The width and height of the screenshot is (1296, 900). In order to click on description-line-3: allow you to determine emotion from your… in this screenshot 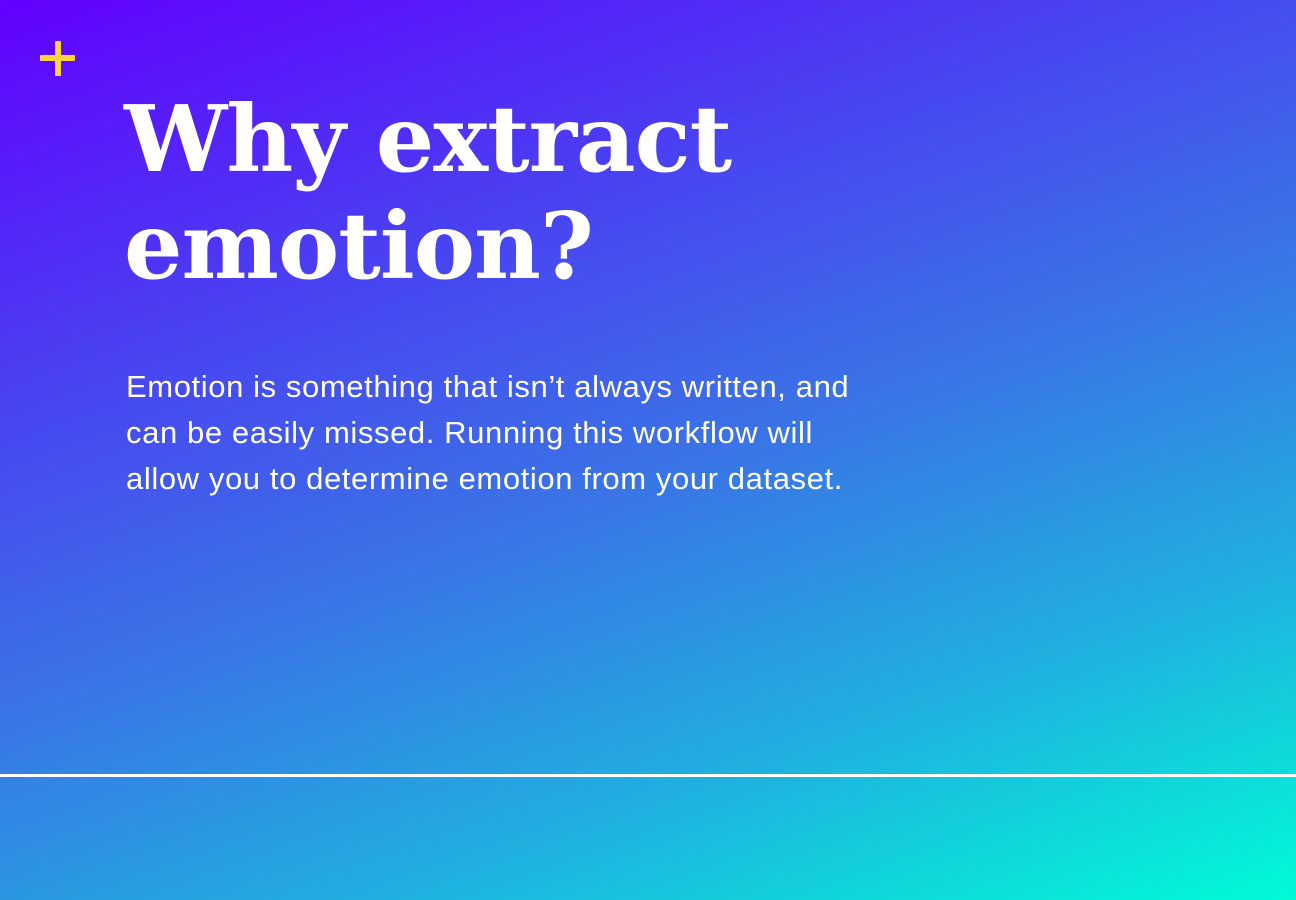, I will do `click(484, 478)`.